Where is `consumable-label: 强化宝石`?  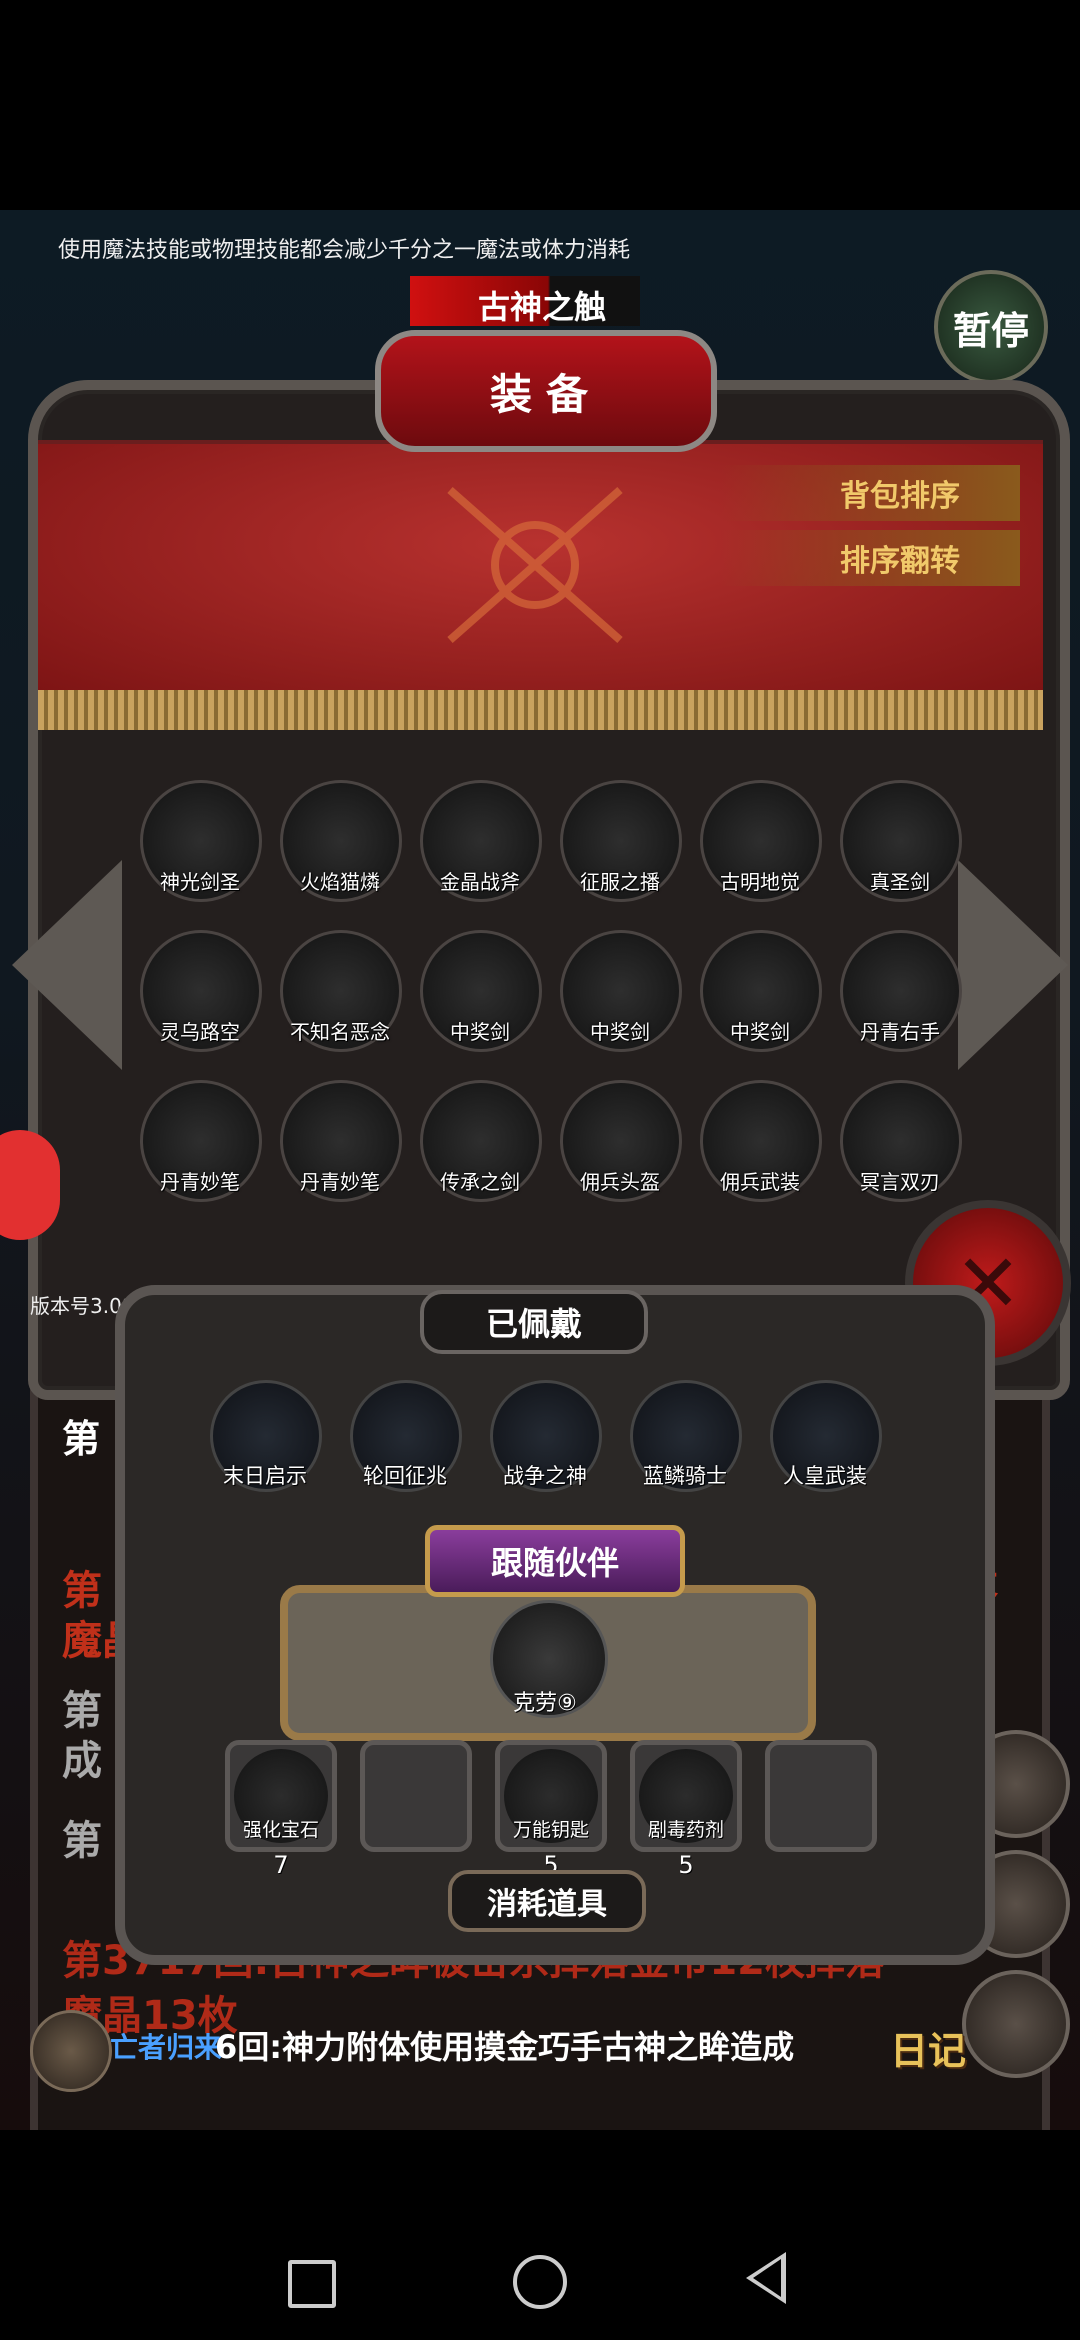 consumable-label: 强化宝石 is located at coordinates (280, 1830).